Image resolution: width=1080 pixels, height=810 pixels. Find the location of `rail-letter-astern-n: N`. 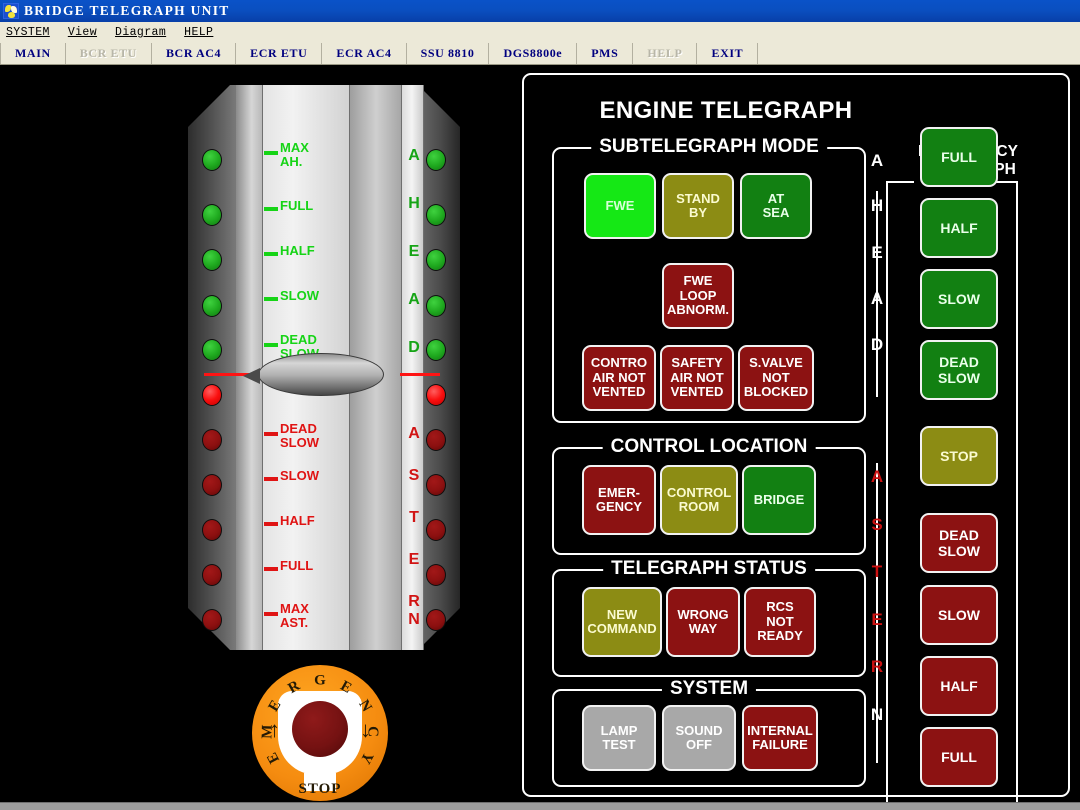

rail-letter-astern-n: N is located at coordinates (414, 619).